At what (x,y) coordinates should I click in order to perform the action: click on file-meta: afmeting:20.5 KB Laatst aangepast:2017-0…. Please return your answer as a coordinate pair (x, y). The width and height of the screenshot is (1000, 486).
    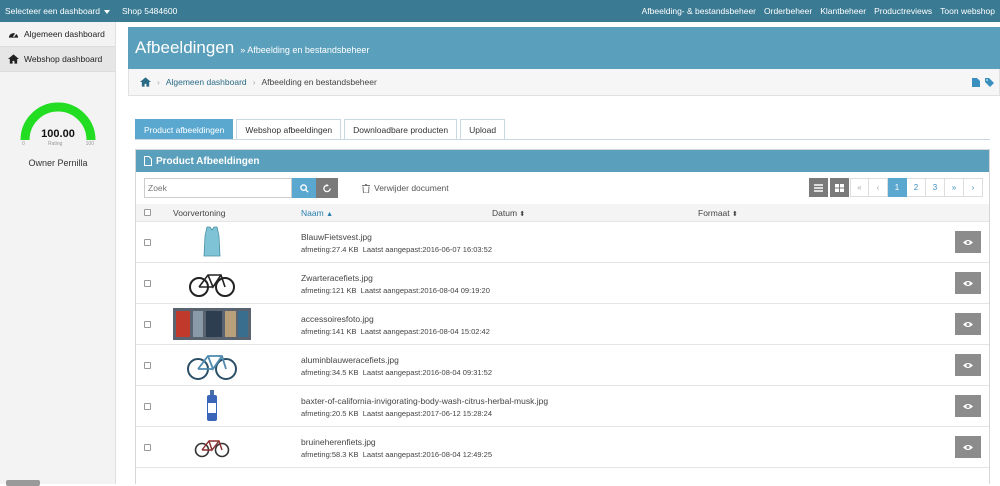
    Looking at the image, I should click on (396, 413).